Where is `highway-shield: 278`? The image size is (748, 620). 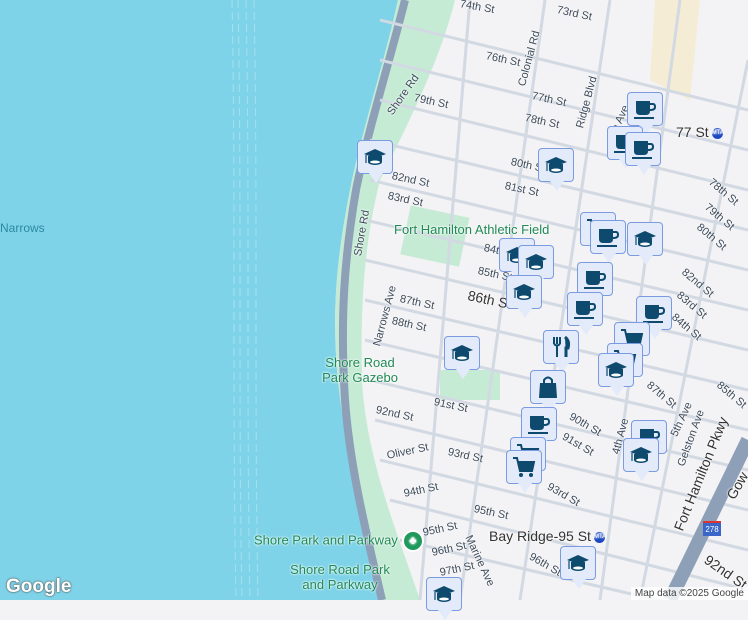
highway-shield: 278 is located at coordinates (712, 528).